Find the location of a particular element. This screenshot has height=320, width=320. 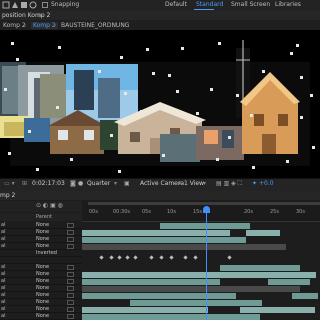

camera-snapshot-icon: ◙ is located at coordinates (73, 183).